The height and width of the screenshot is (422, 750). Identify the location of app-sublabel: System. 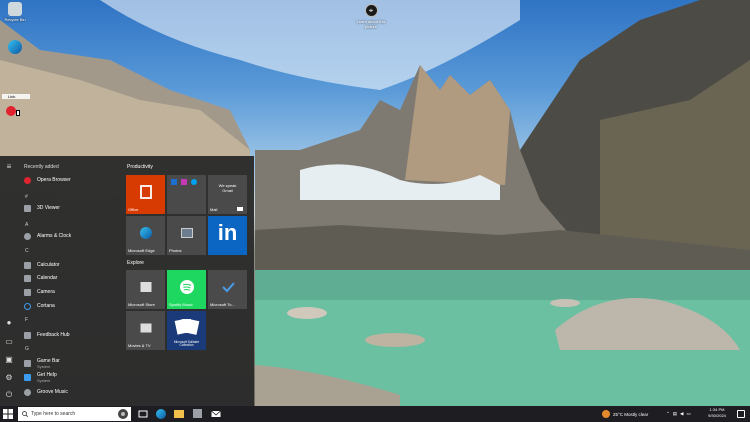
(44, 380).